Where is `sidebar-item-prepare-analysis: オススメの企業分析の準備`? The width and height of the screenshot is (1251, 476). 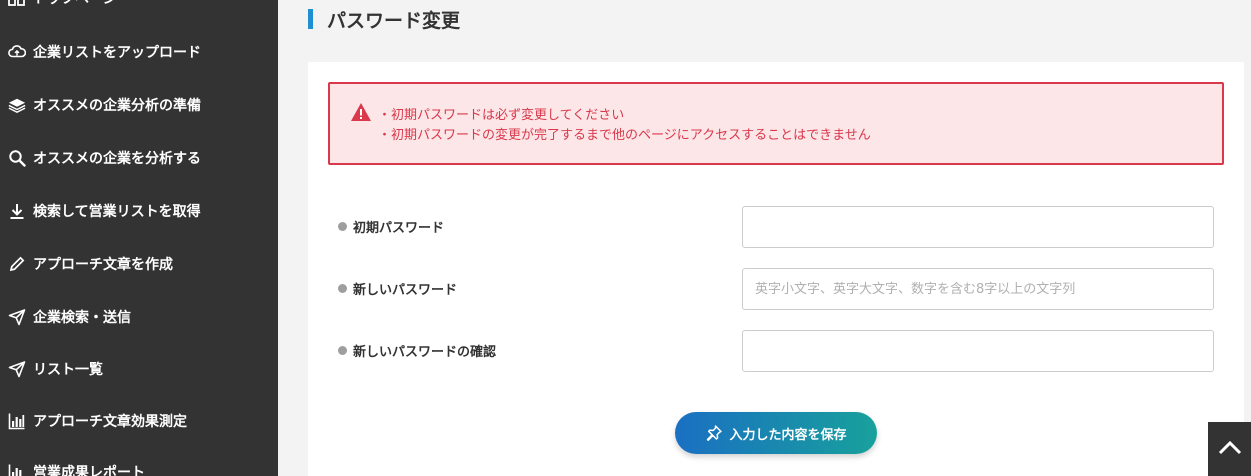 sidebar-item-prepare-analysis: オススメの企業分析の準備 is located at coordinates (139, 105).